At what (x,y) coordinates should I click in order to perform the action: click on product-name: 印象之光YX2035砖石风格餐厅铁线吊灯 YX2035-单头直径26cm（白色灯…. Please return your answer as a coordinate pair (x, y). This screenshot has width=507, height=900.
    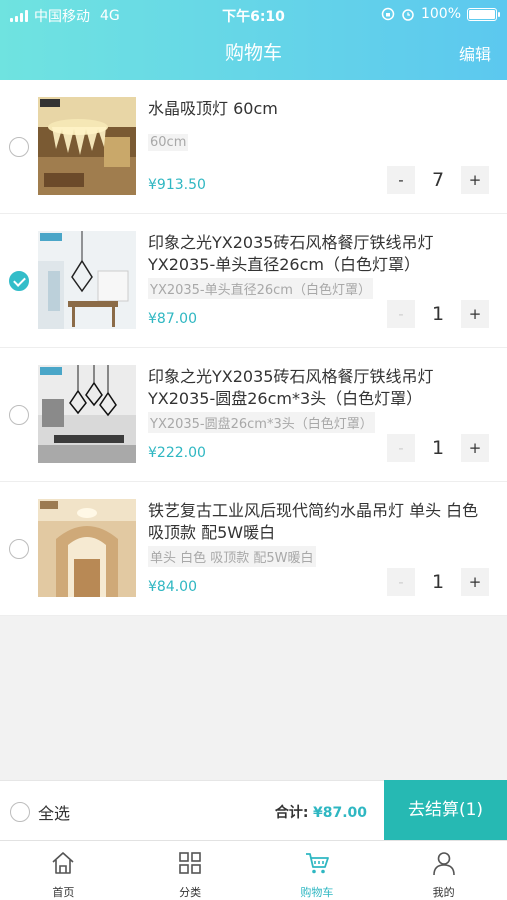
    Looking at the image, I should click on (318, 254).